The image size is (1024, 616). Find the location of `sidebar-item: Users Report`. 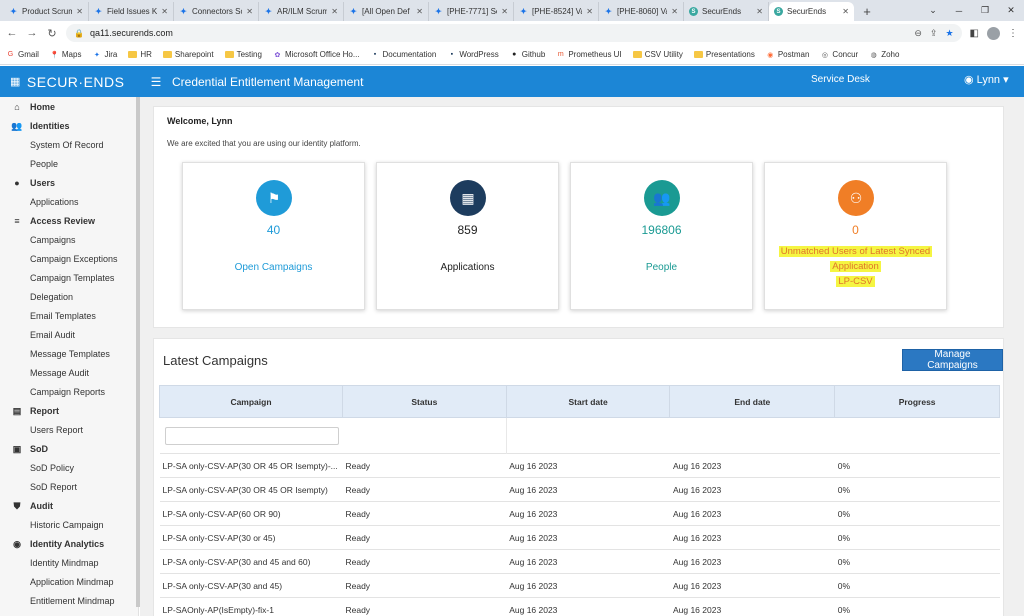

sidebar-item: Users Report is located at coordinates (56, 430).